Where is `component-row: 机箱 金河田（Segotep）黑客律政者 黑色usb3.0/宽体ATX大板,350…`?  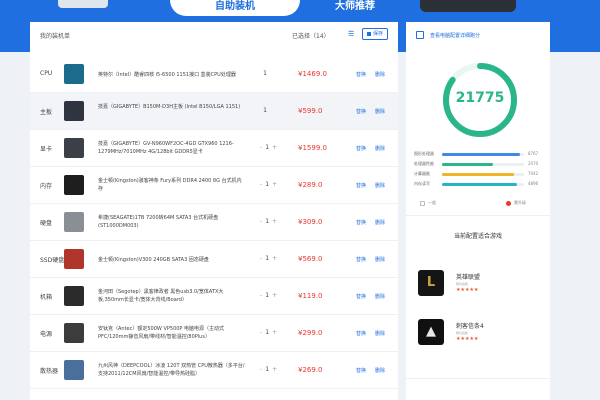 component-row: 机箱 金河田（Segotep）黑客律政者 黑色usb3.0/宽体ATX大板,350… is located at coordinates (214, 296).